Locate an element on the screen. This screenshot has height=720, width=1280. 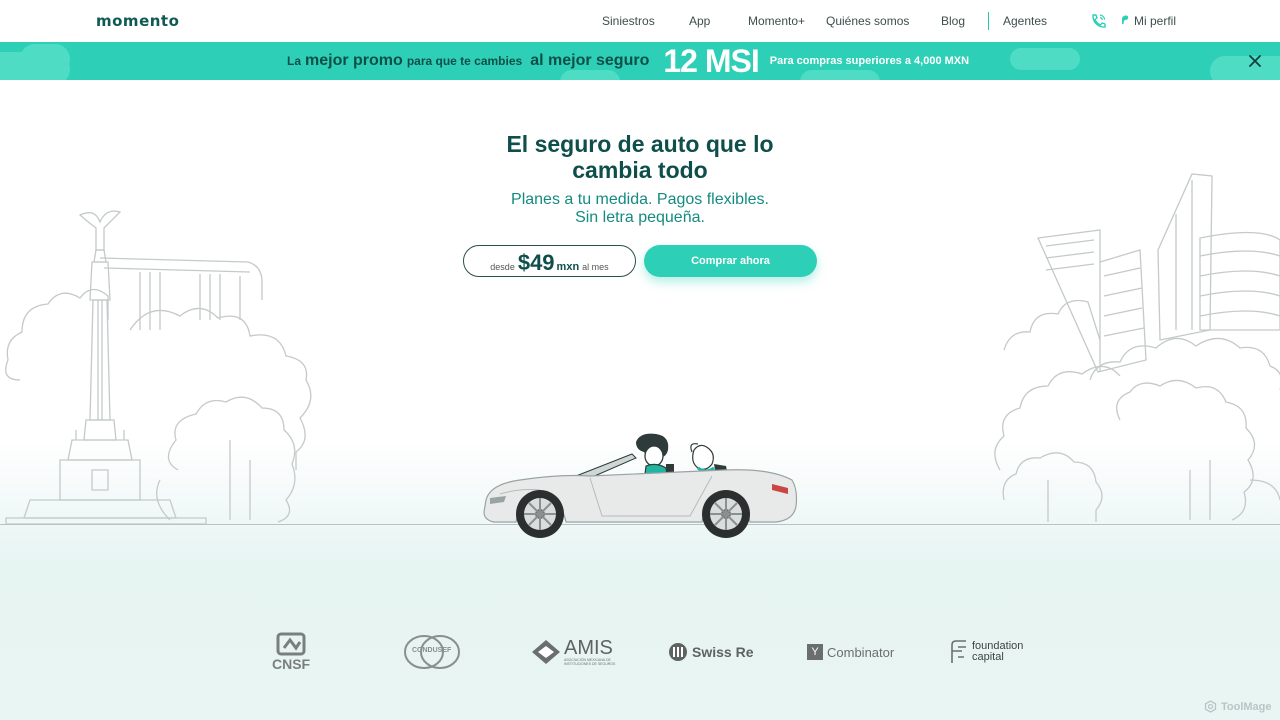
hero-title-line2: cambia todo is located at coordinates (640, 170).